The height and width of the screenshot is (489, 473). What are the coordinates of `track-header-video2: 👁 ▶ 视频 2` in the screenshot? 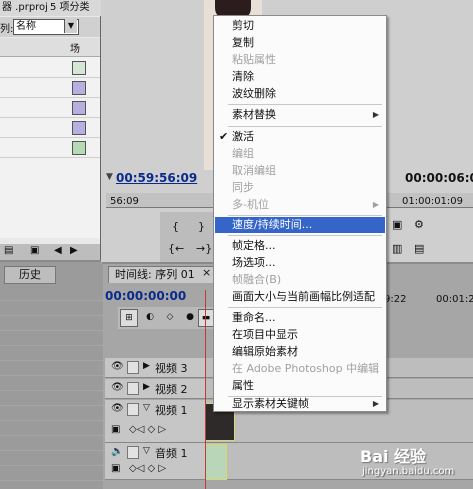 It's located at (155, 389).